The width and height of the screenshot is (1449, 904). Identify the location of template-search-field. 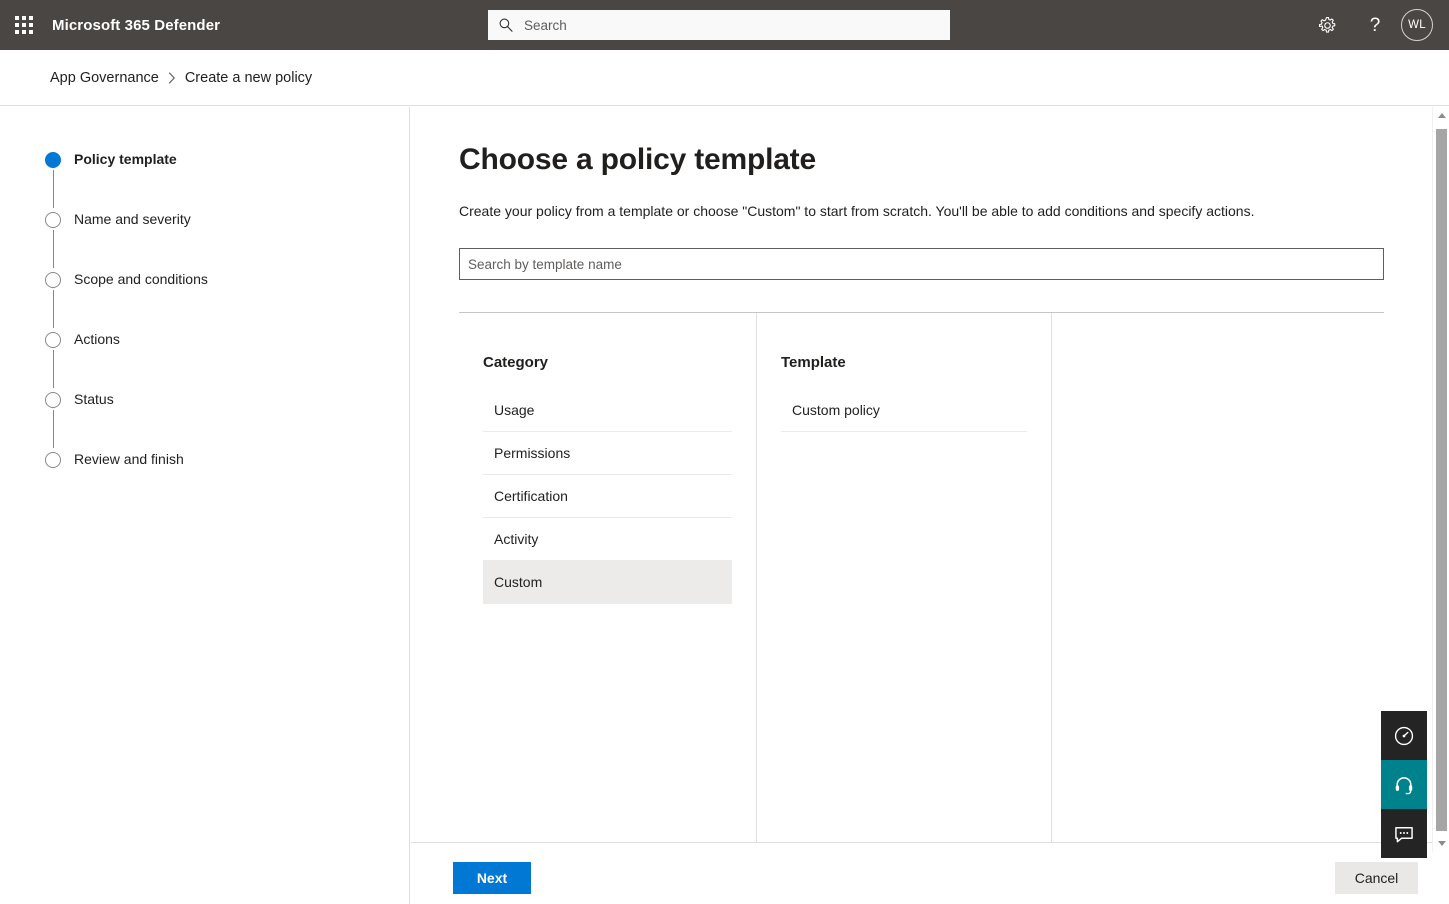
(921, 264).